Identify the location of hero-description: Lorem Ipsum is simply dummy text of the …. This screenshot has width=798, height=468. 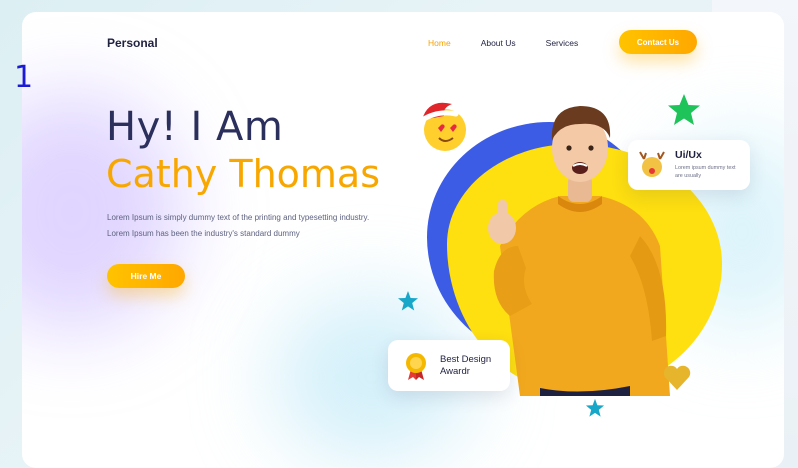
(267, 226).